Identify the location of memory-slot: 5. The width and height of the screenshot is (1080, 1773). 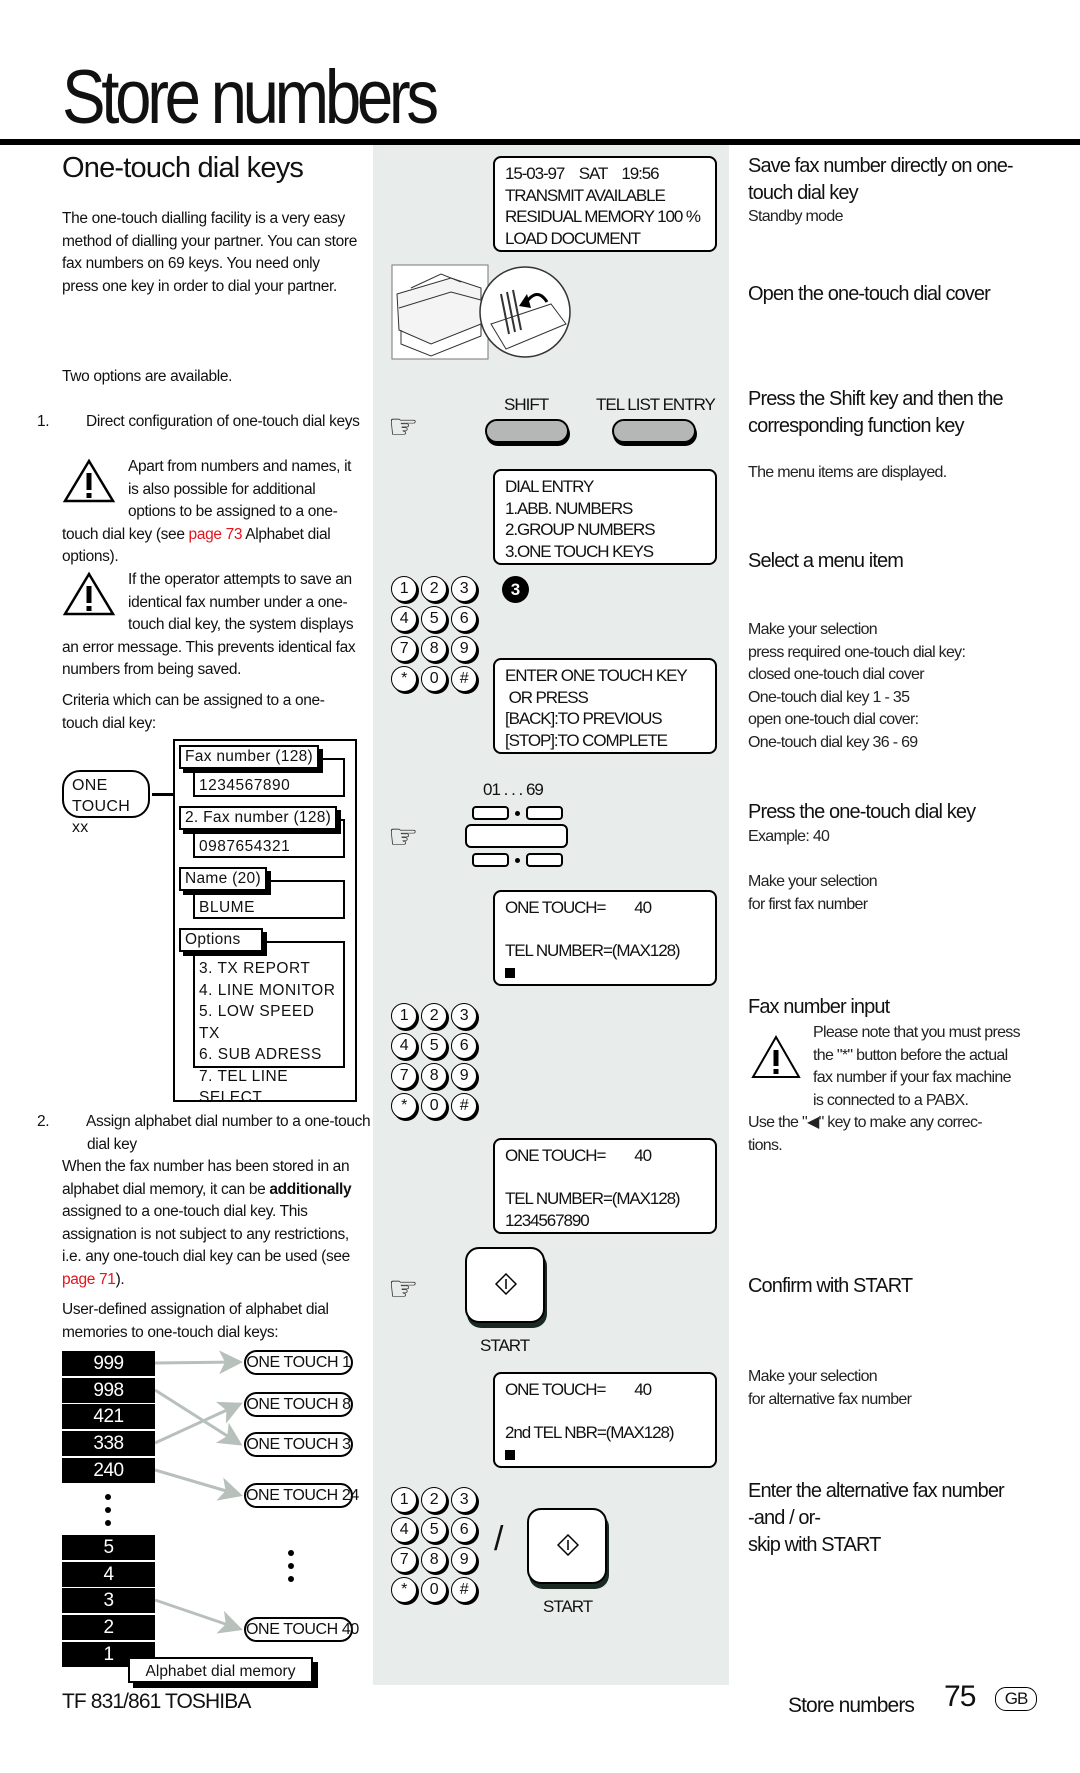
(108, 1547).